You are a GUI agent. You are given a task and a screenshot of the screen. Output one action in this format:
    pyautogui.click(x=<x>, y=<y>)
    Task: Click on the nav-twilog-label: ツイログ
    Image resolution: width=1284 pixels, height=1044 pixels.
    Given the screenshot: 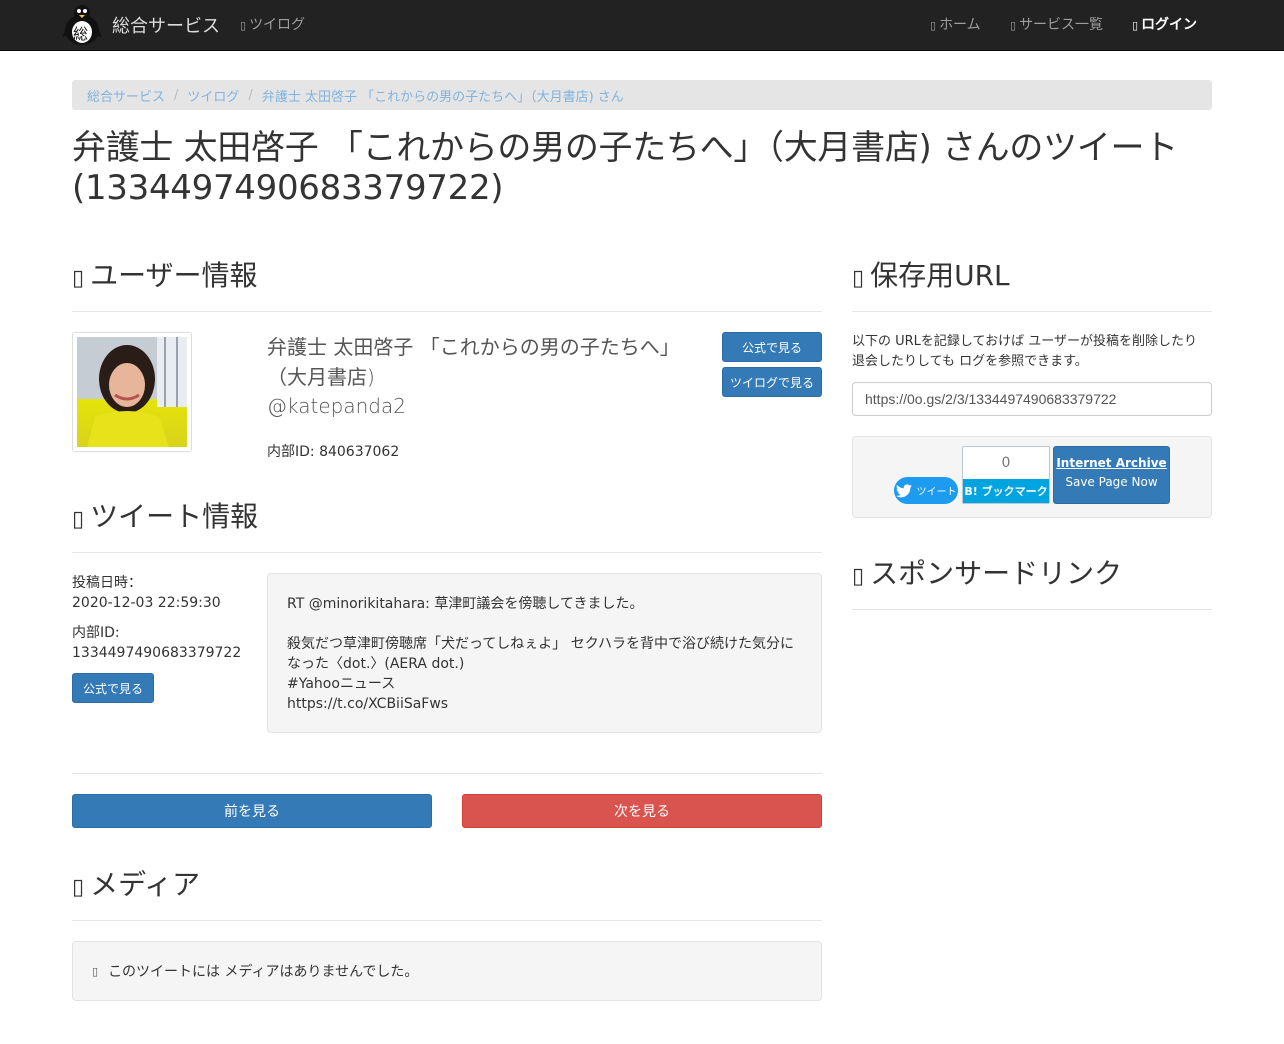 What is the action you would take?
    pyautogui.click(x=277, y=25)
    